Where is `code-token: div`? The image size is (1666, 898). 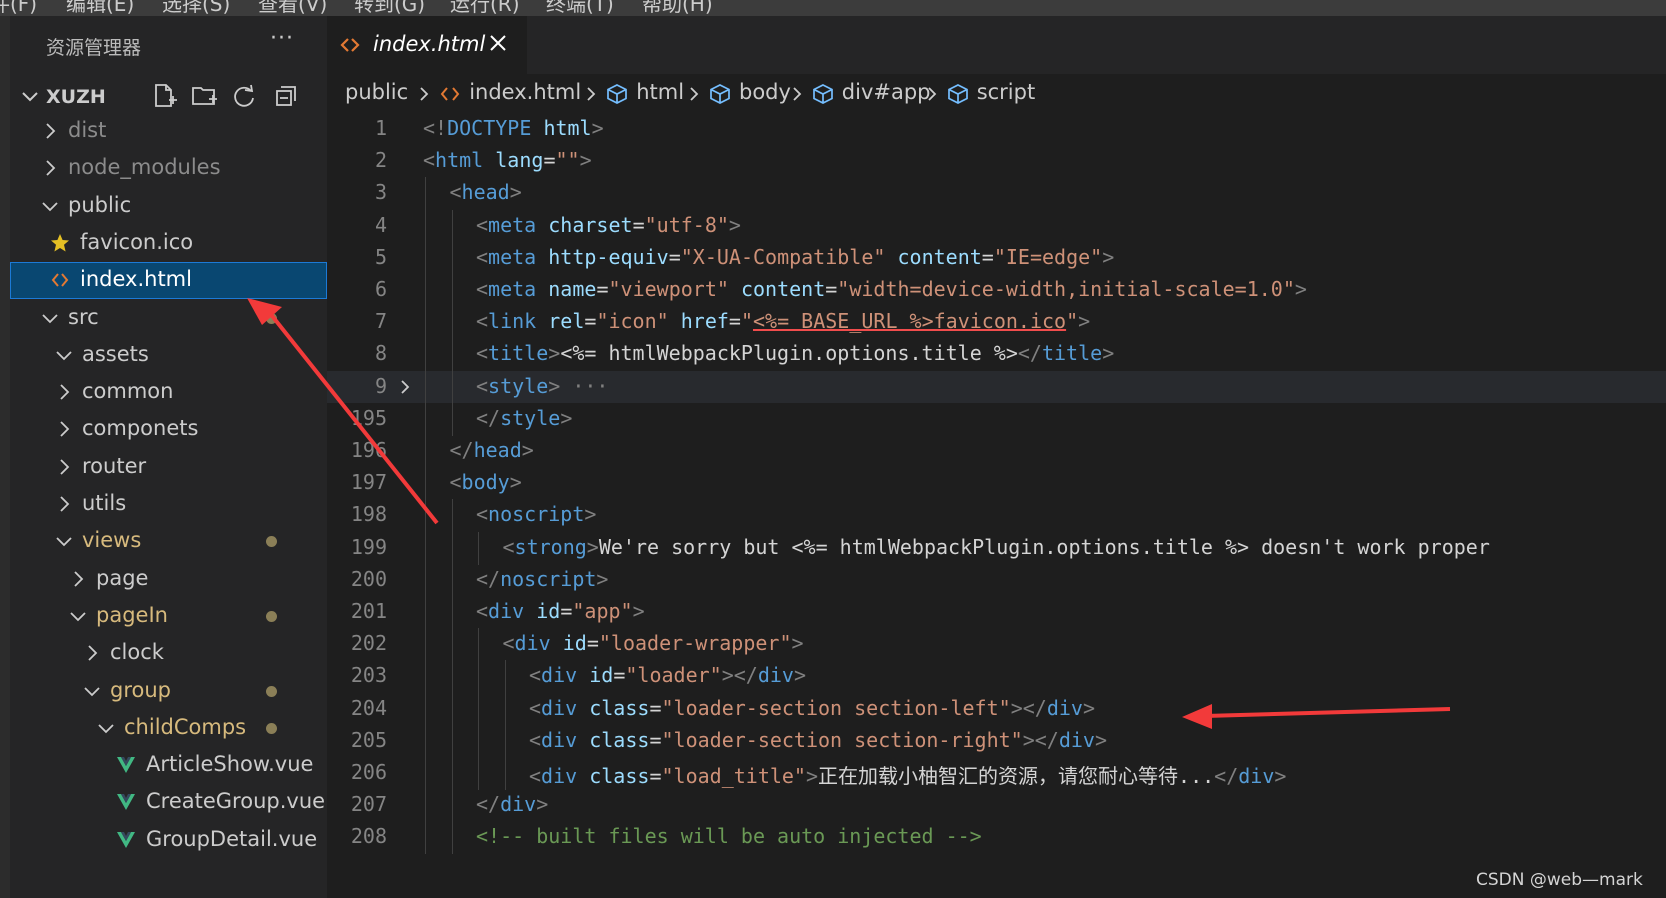
code-token: div is located at coordinates (518, 804).